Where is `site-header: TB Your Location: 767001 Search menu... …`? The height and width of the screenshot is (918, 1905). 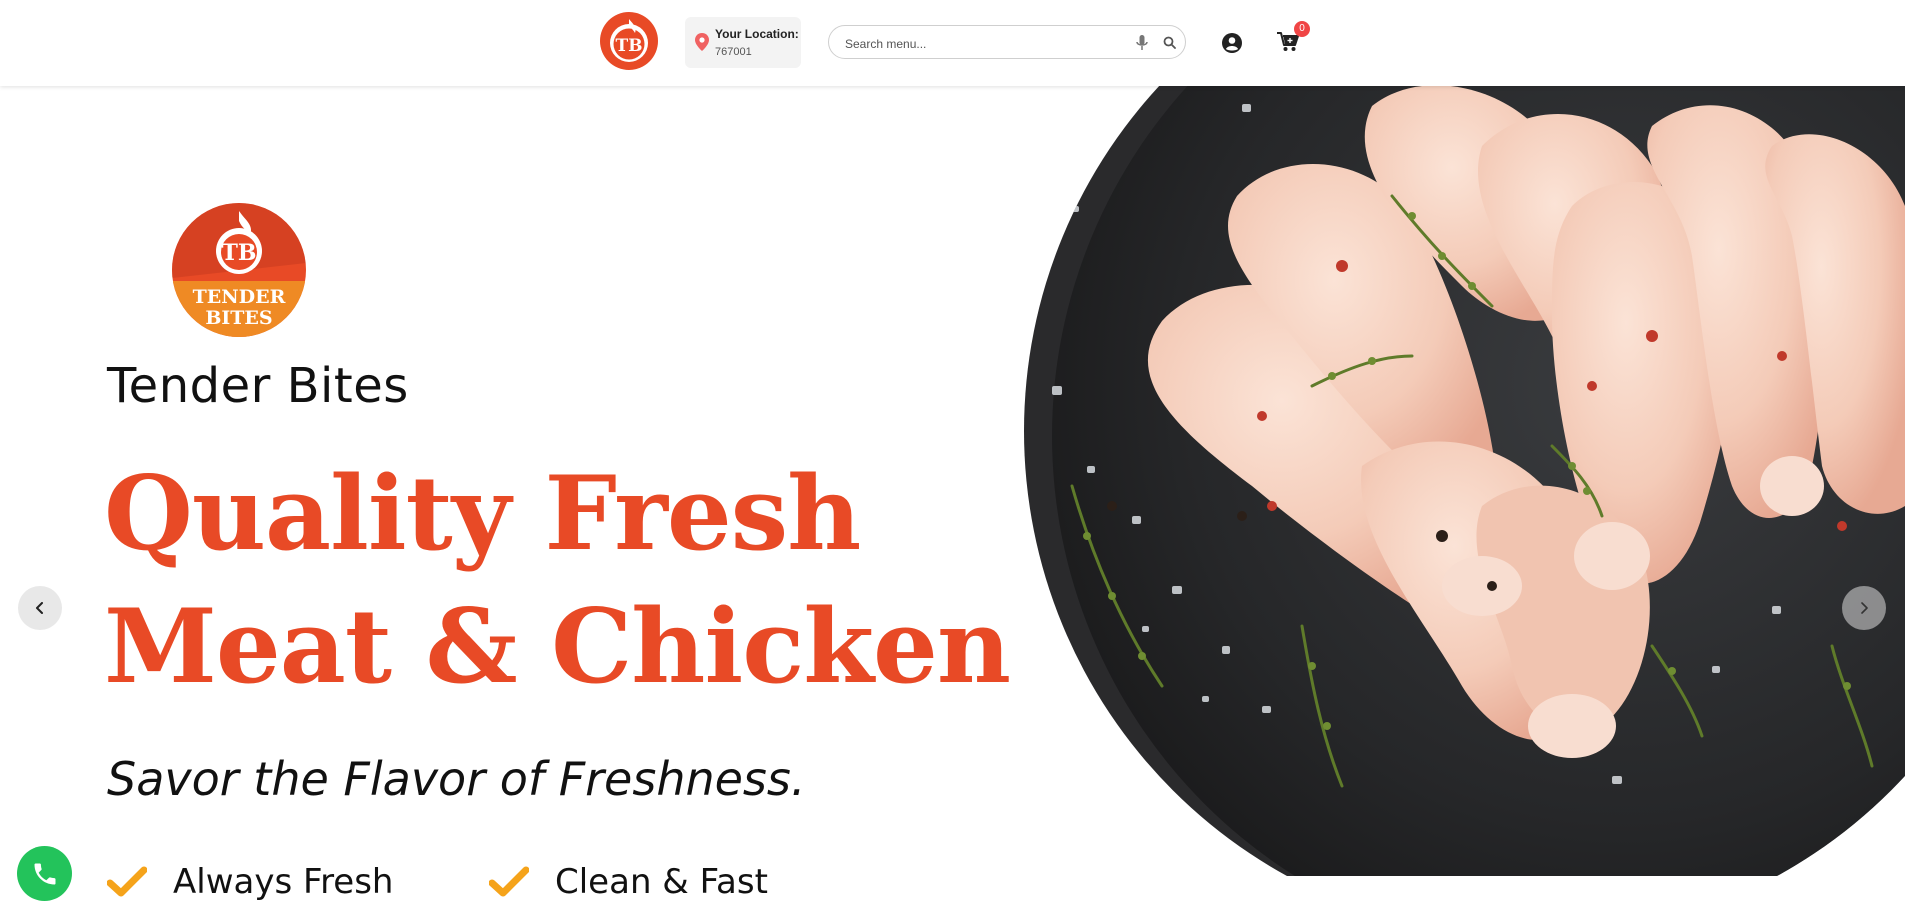
site-header: TB Your Location: 767001 Search menu... … is located at coordinates (952, 43).